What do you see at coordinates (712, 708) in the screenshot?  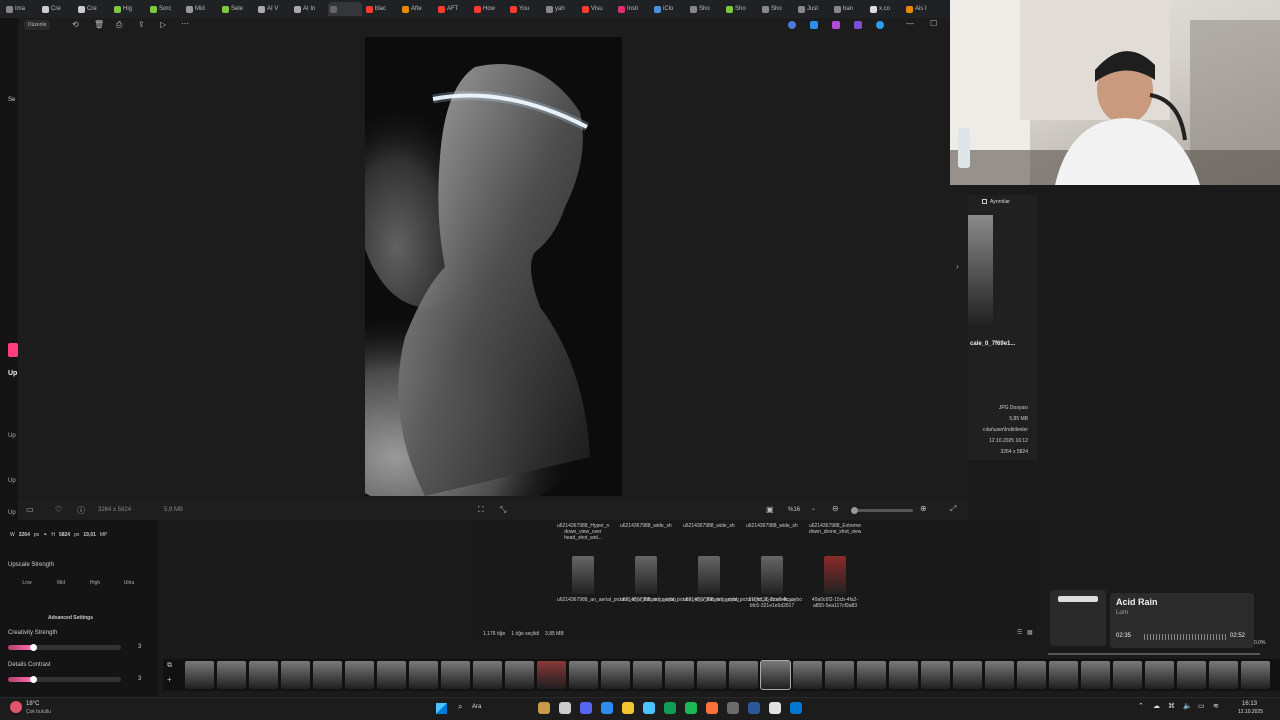 I see `firefox-icon` at bounding box center [712, 708].